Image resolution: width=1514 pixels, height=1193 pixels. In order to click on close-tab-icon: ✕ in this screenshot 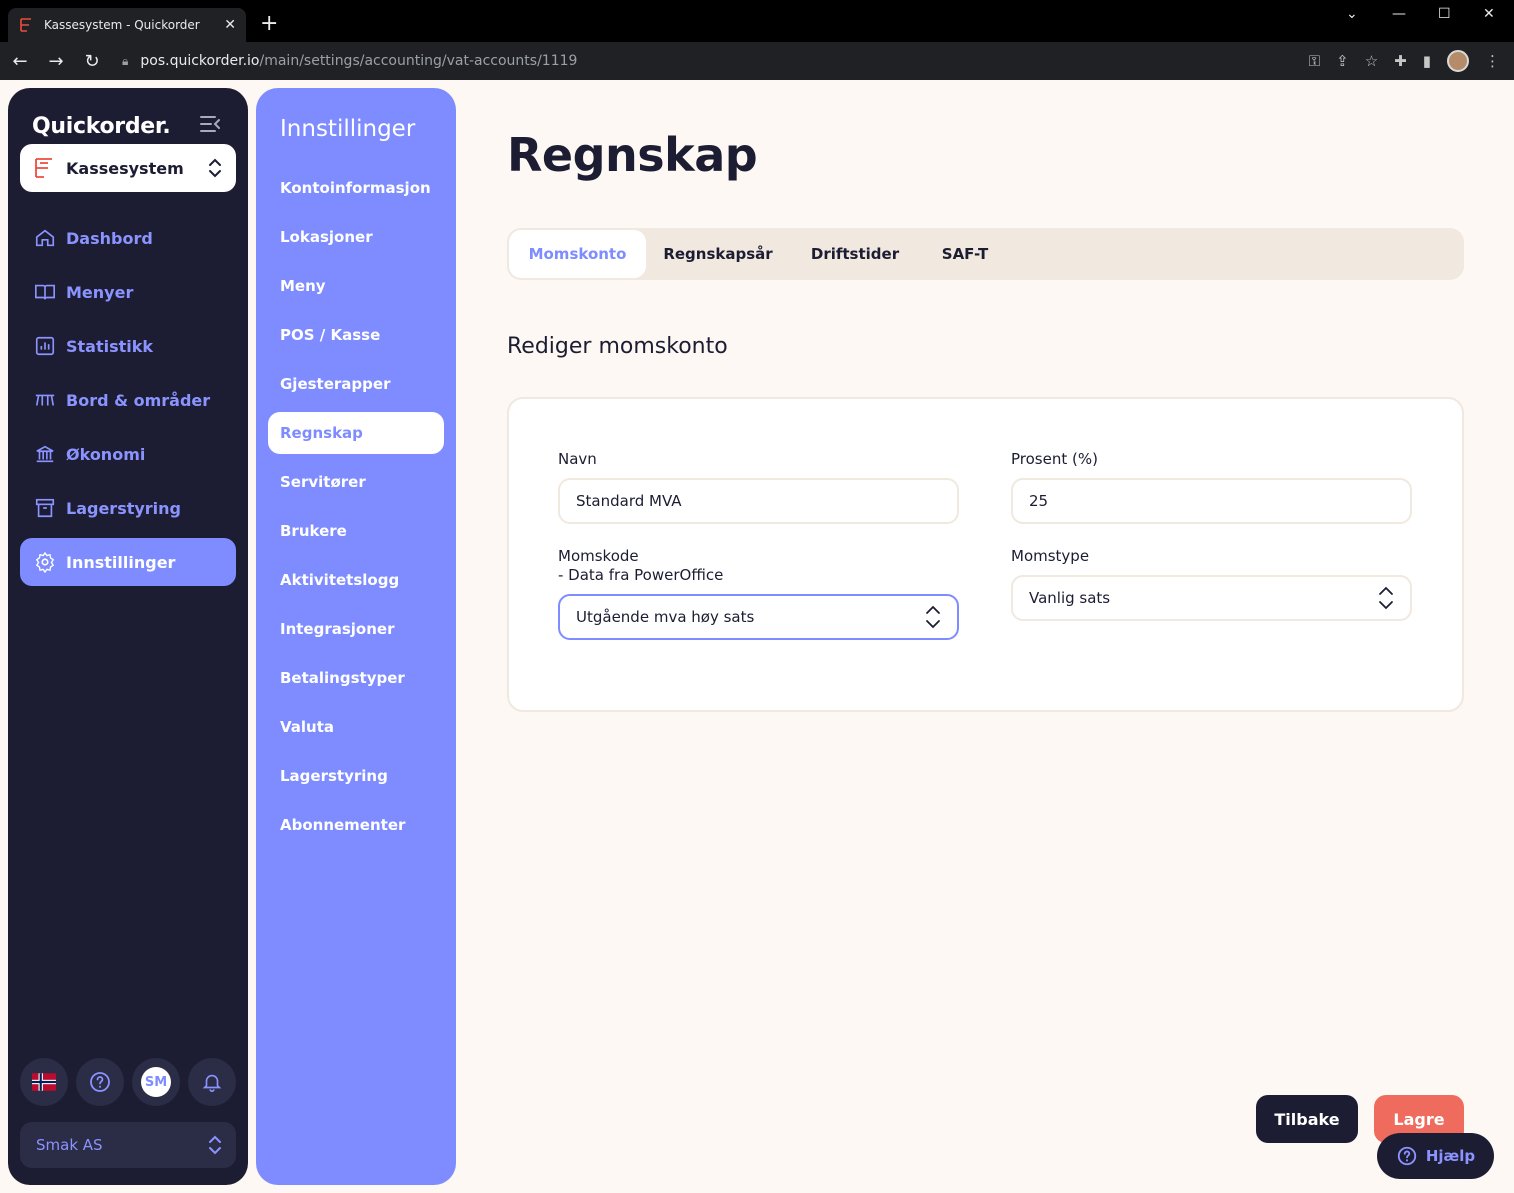, I will do `click(230, 25)`.